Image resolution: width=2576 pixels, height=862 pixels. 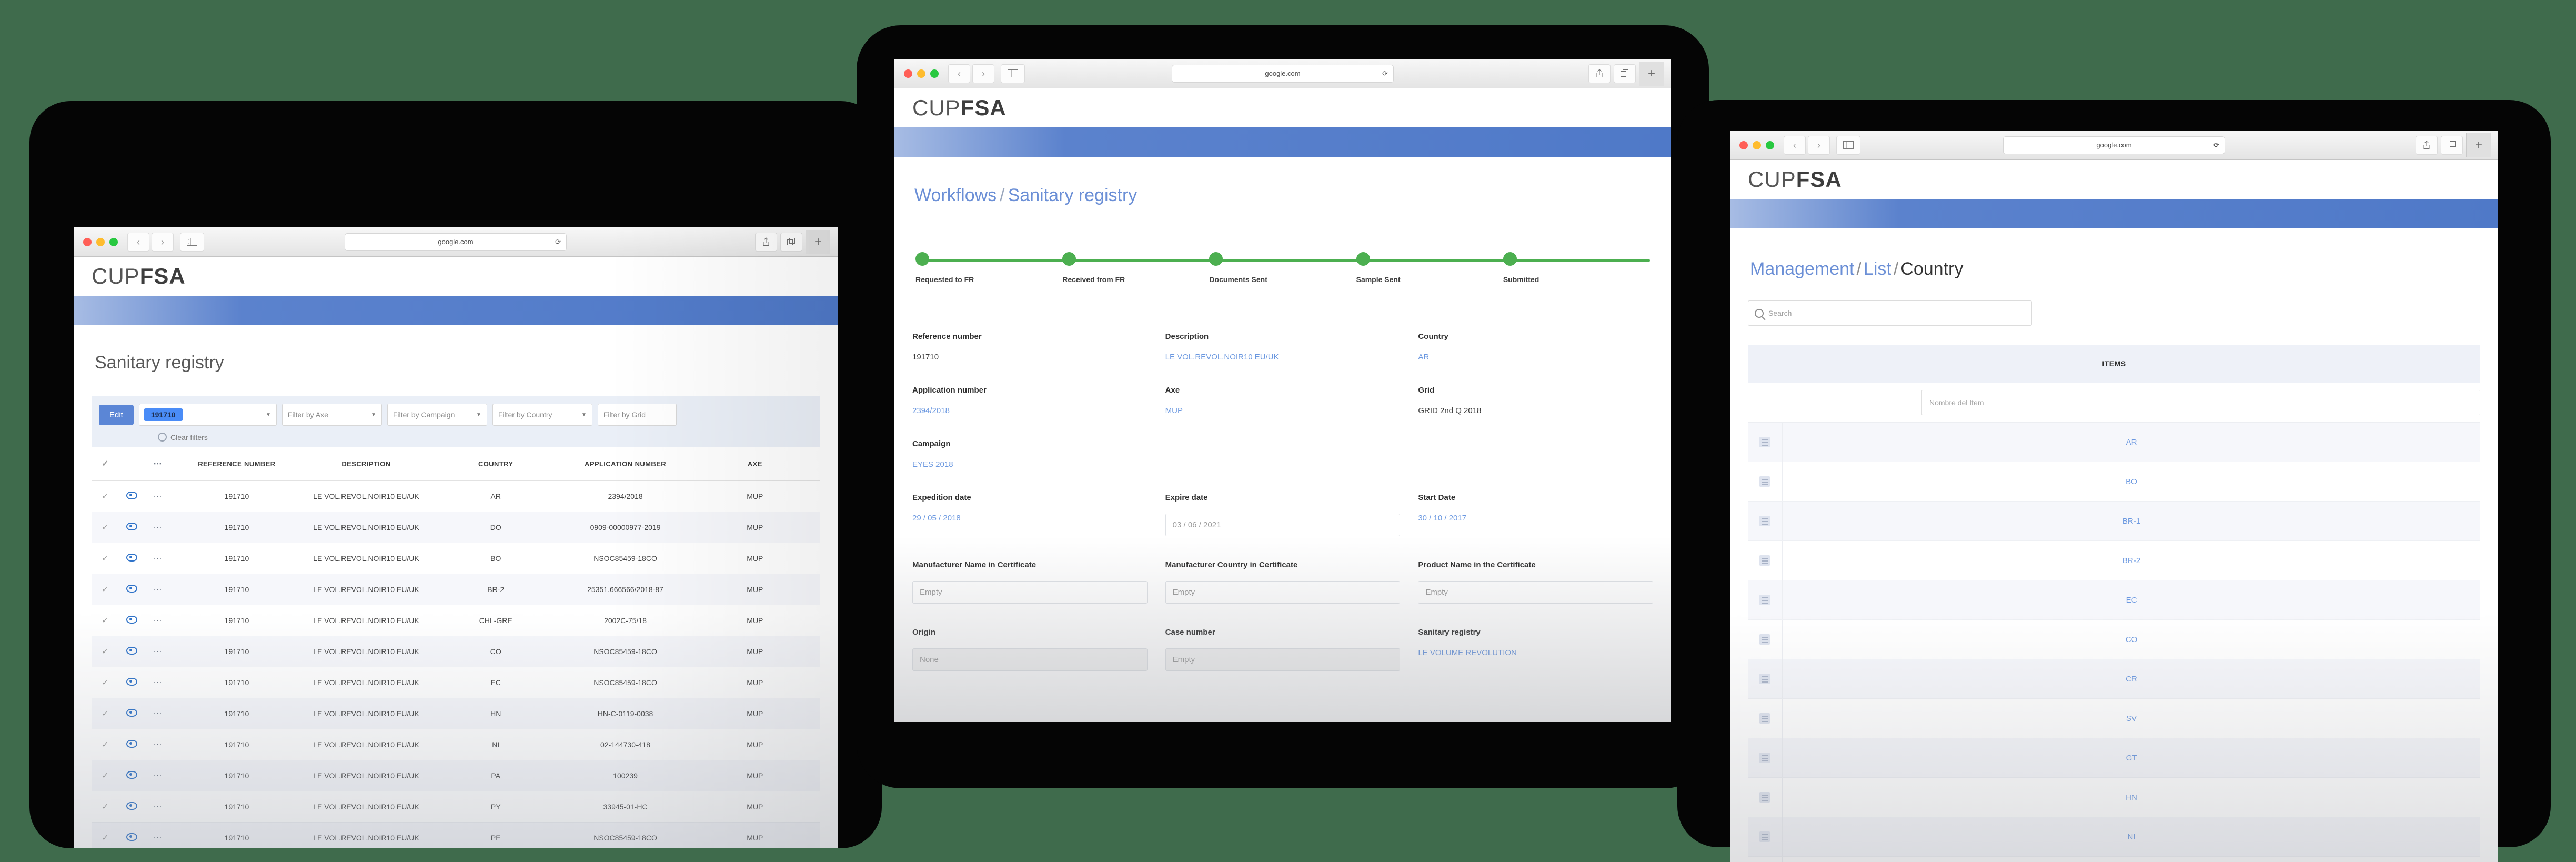 I want to click on field-value: LE VOL.REVOL.NOIR10 EU/UK, so click(x=1283, y=357).